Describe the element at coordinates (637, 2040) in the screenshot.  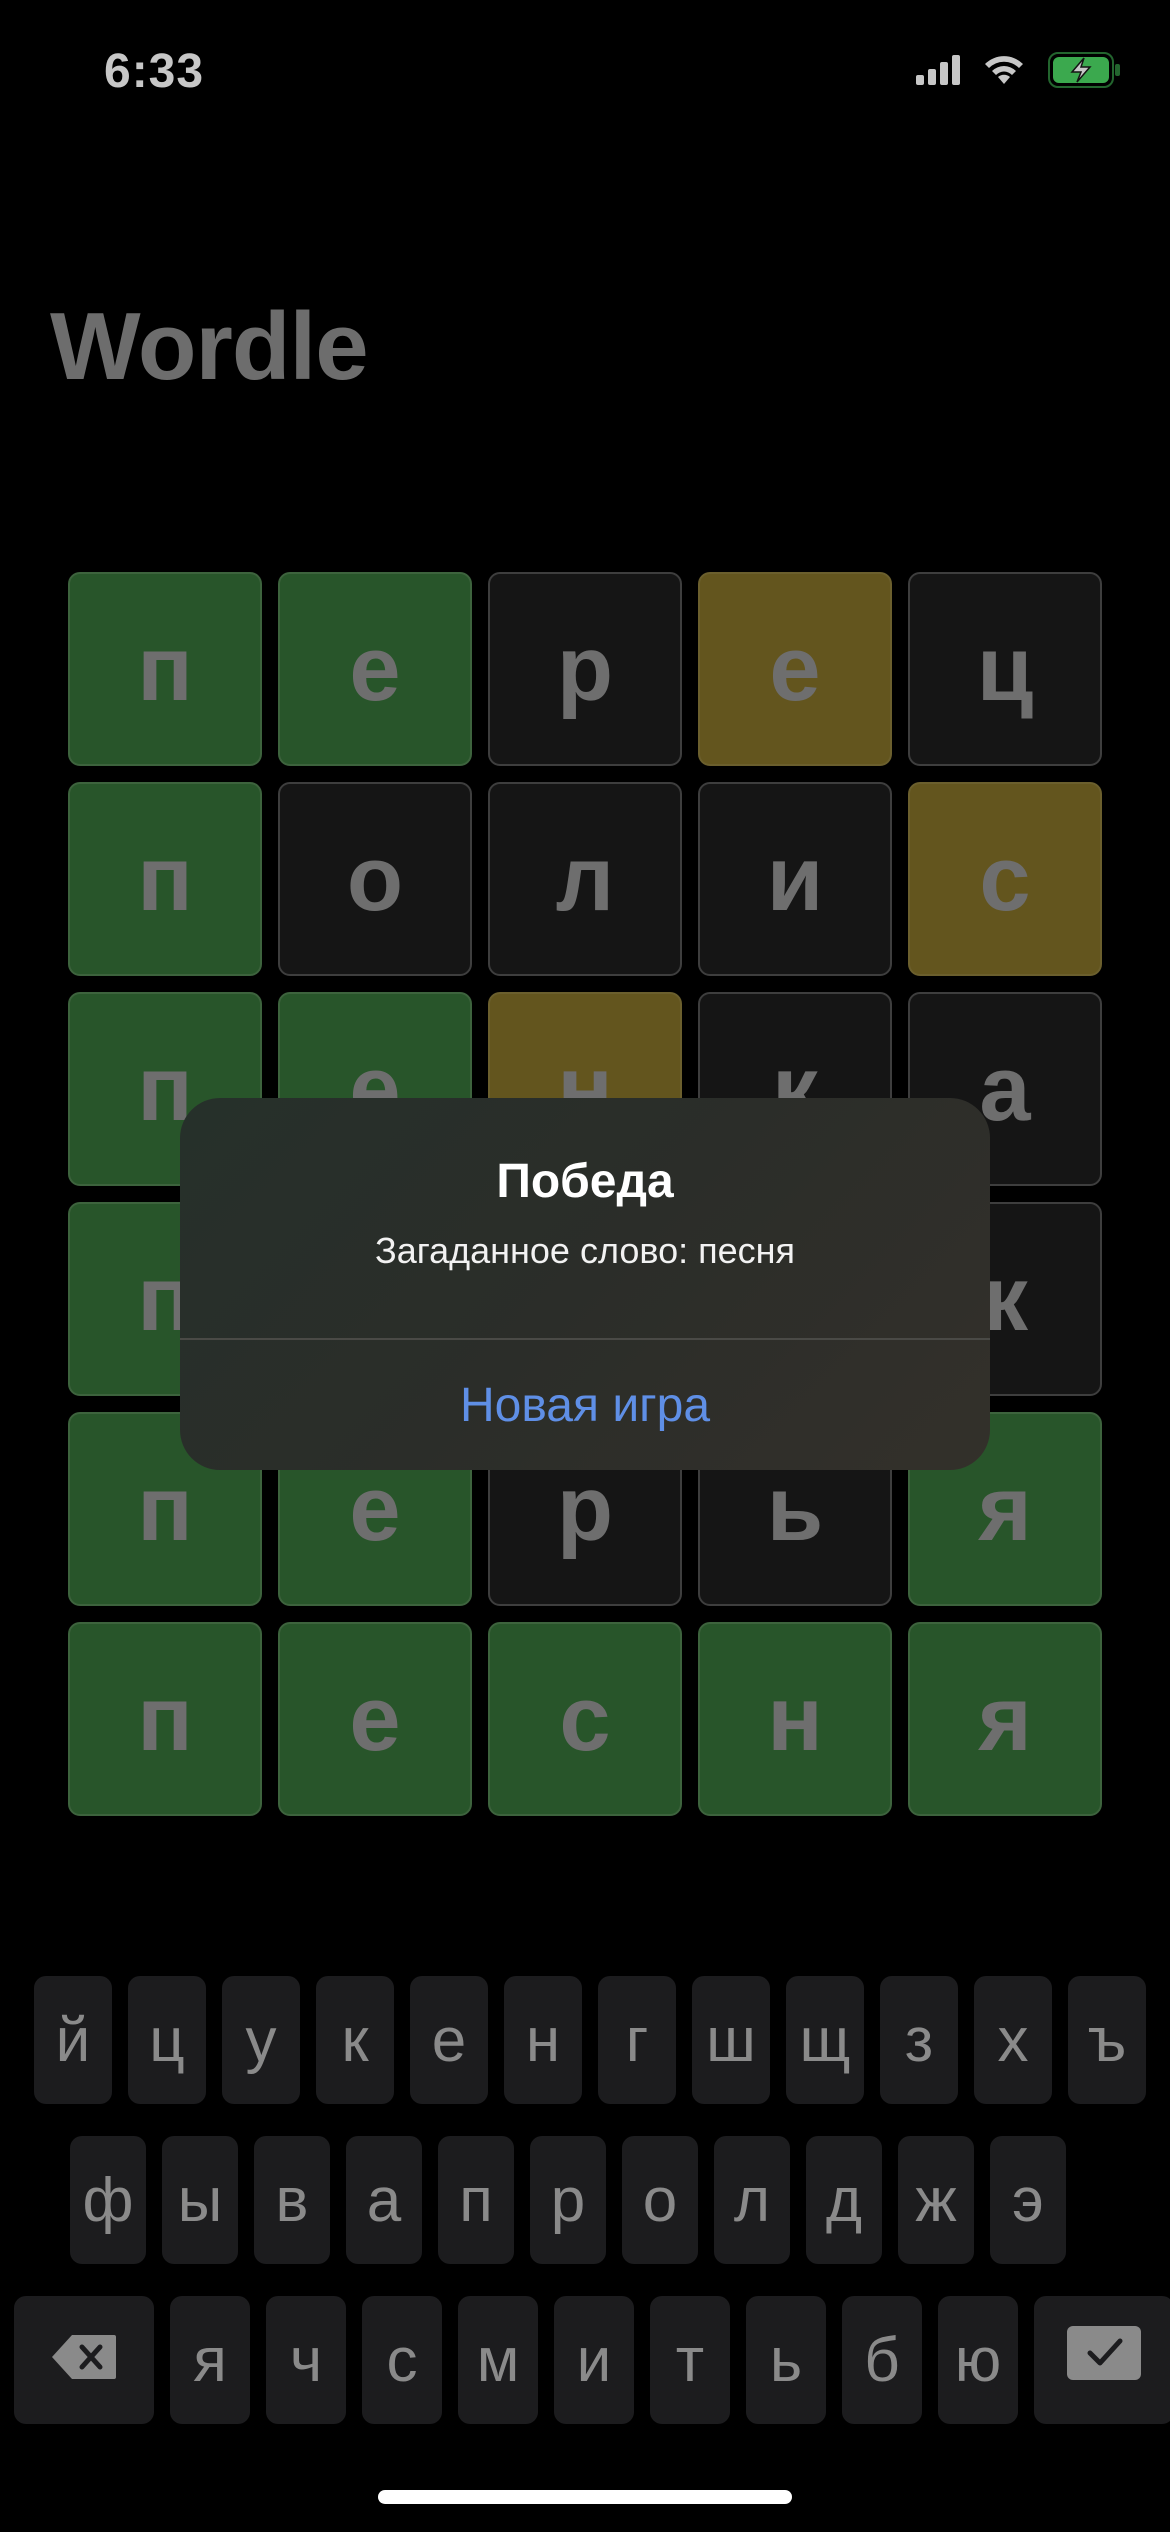
I see `keyboard-key: г` at that location.